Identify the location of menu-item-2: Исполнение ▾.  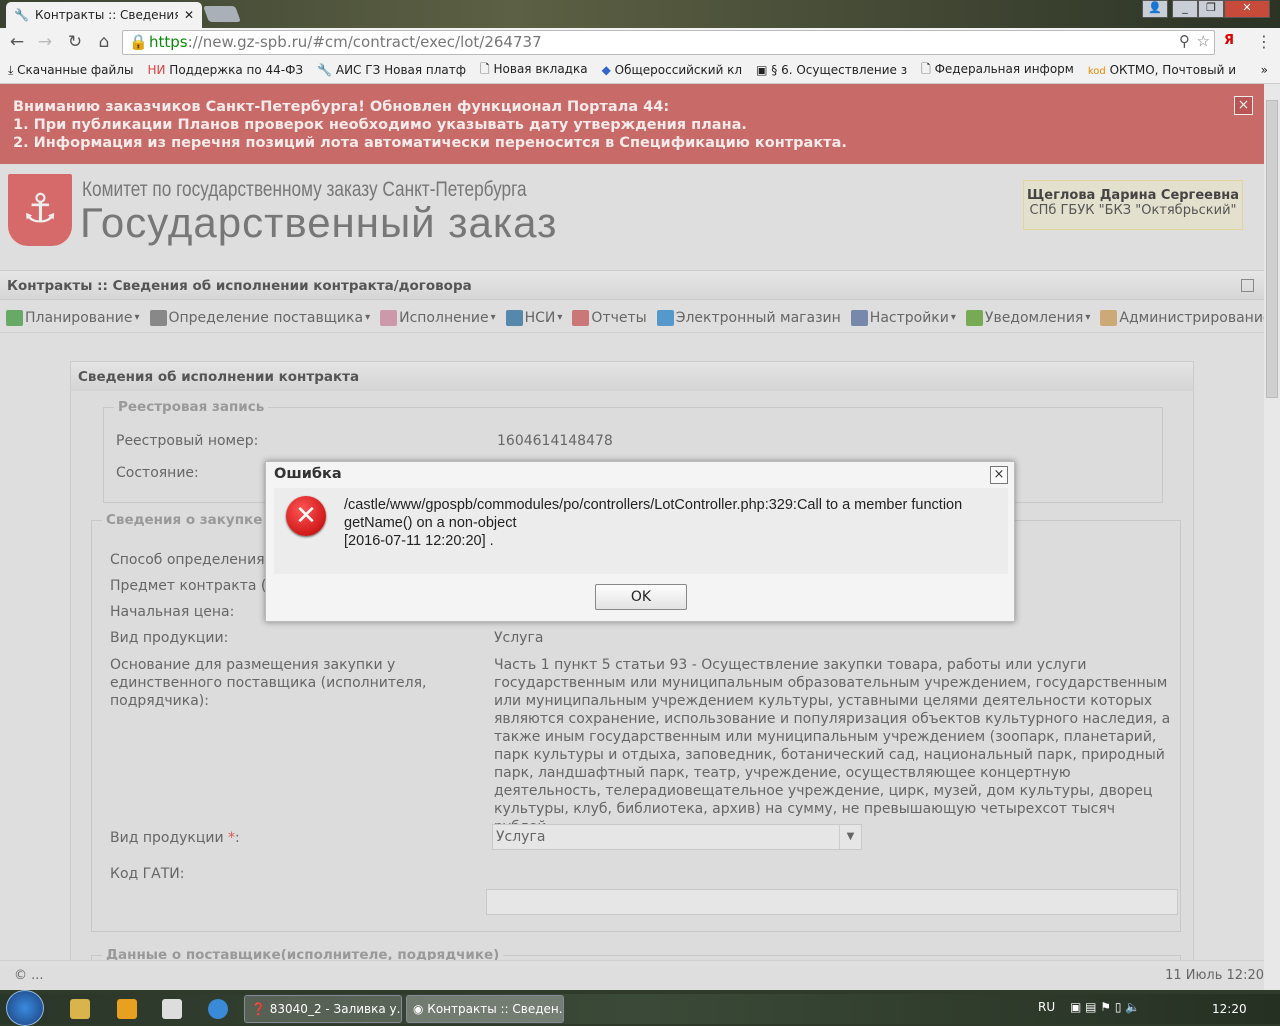
(438, 317).